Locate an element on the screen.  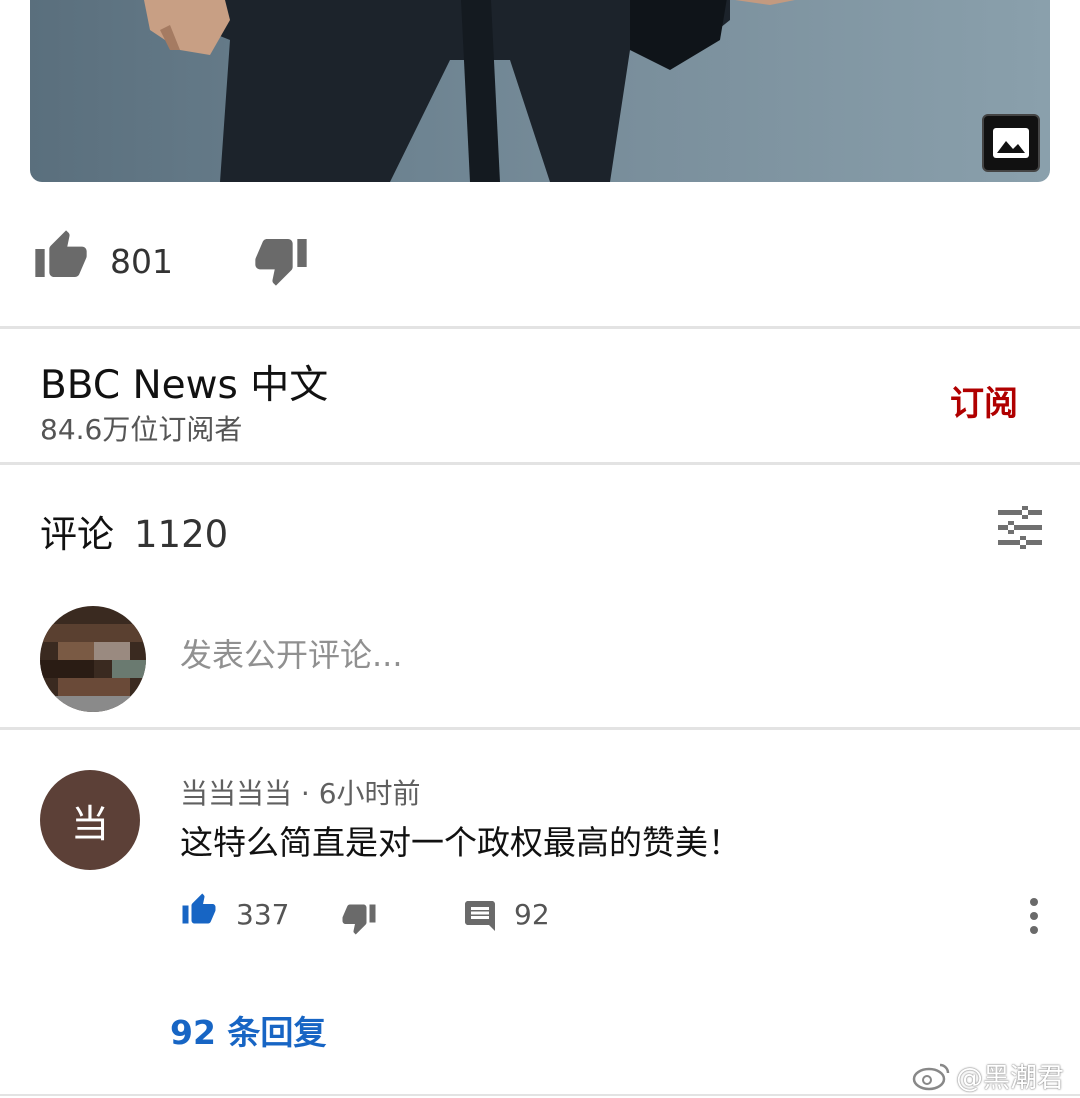
subscriber-count: 84.6万位订阅者 is located at coordinates (141, 429).